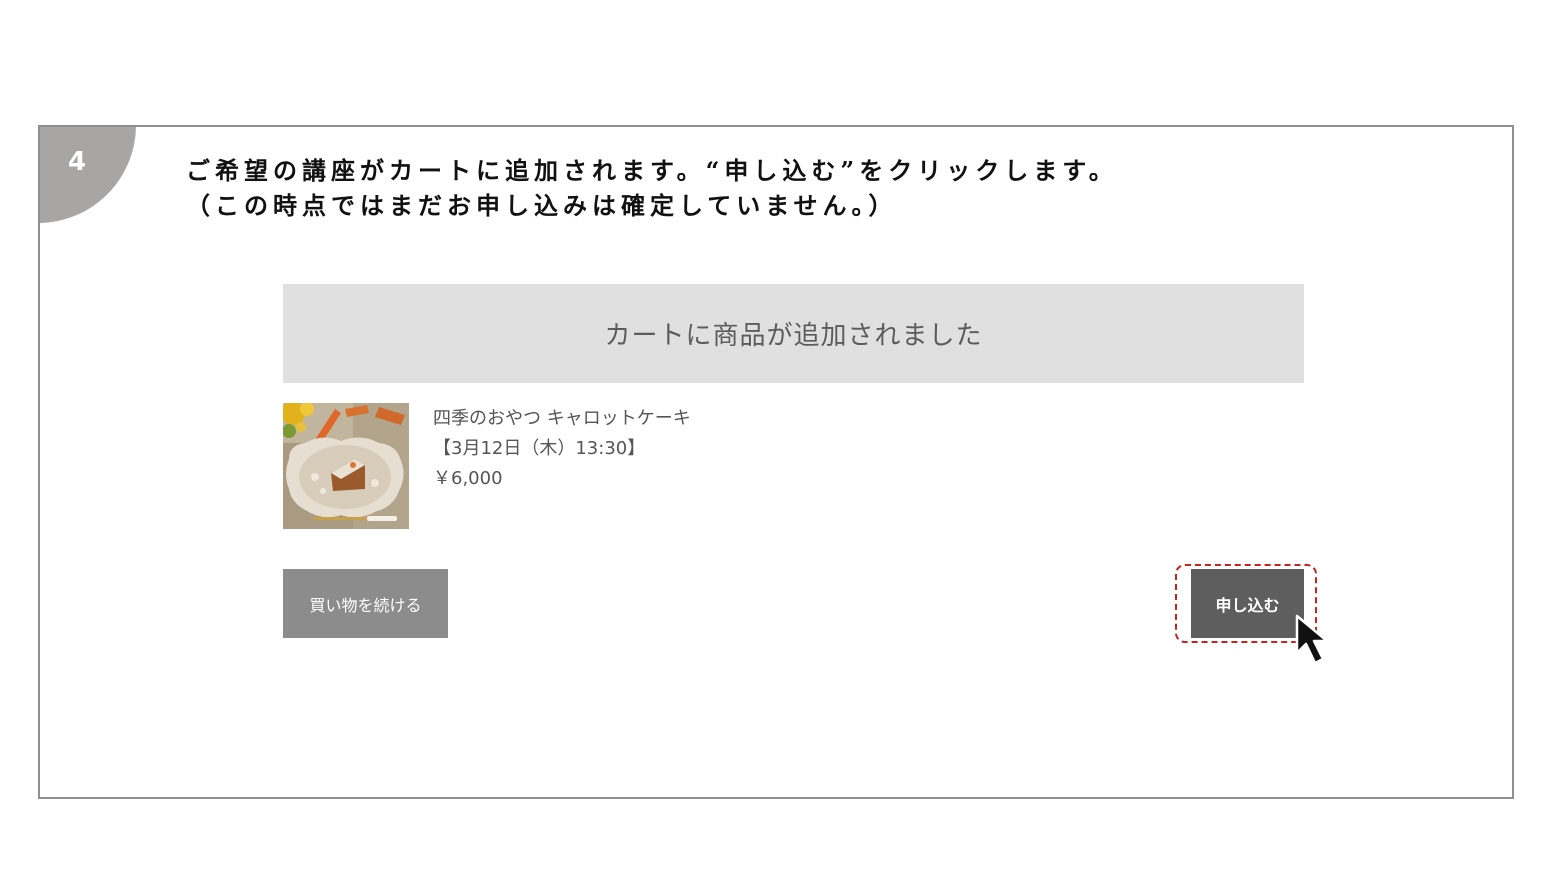 The height and width of the screenshot is (876, 1557). I want to click on cart-added-banner: カートに商品が追加されました, so click(793, 333).